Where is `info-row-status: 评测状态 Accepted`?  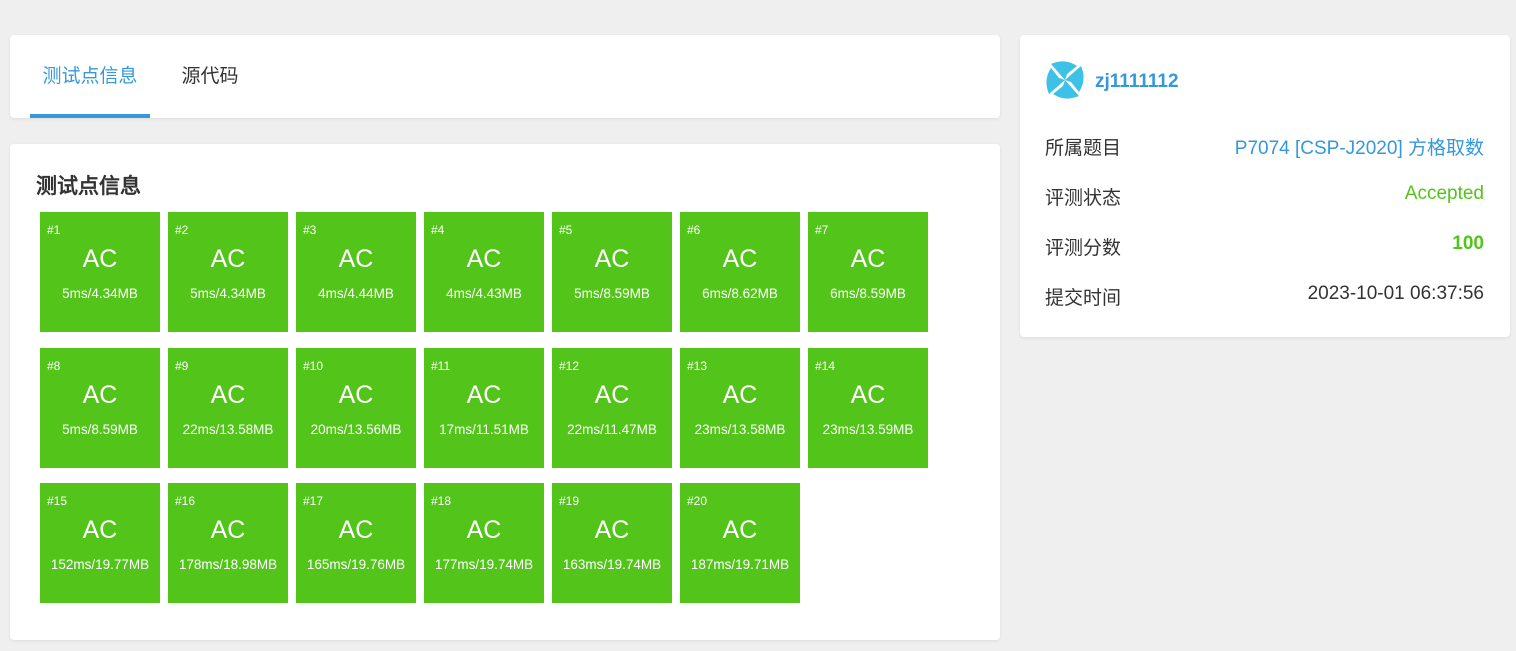
info-row-status: 评测状态 Accepted is located at coordinates (1264, 198).